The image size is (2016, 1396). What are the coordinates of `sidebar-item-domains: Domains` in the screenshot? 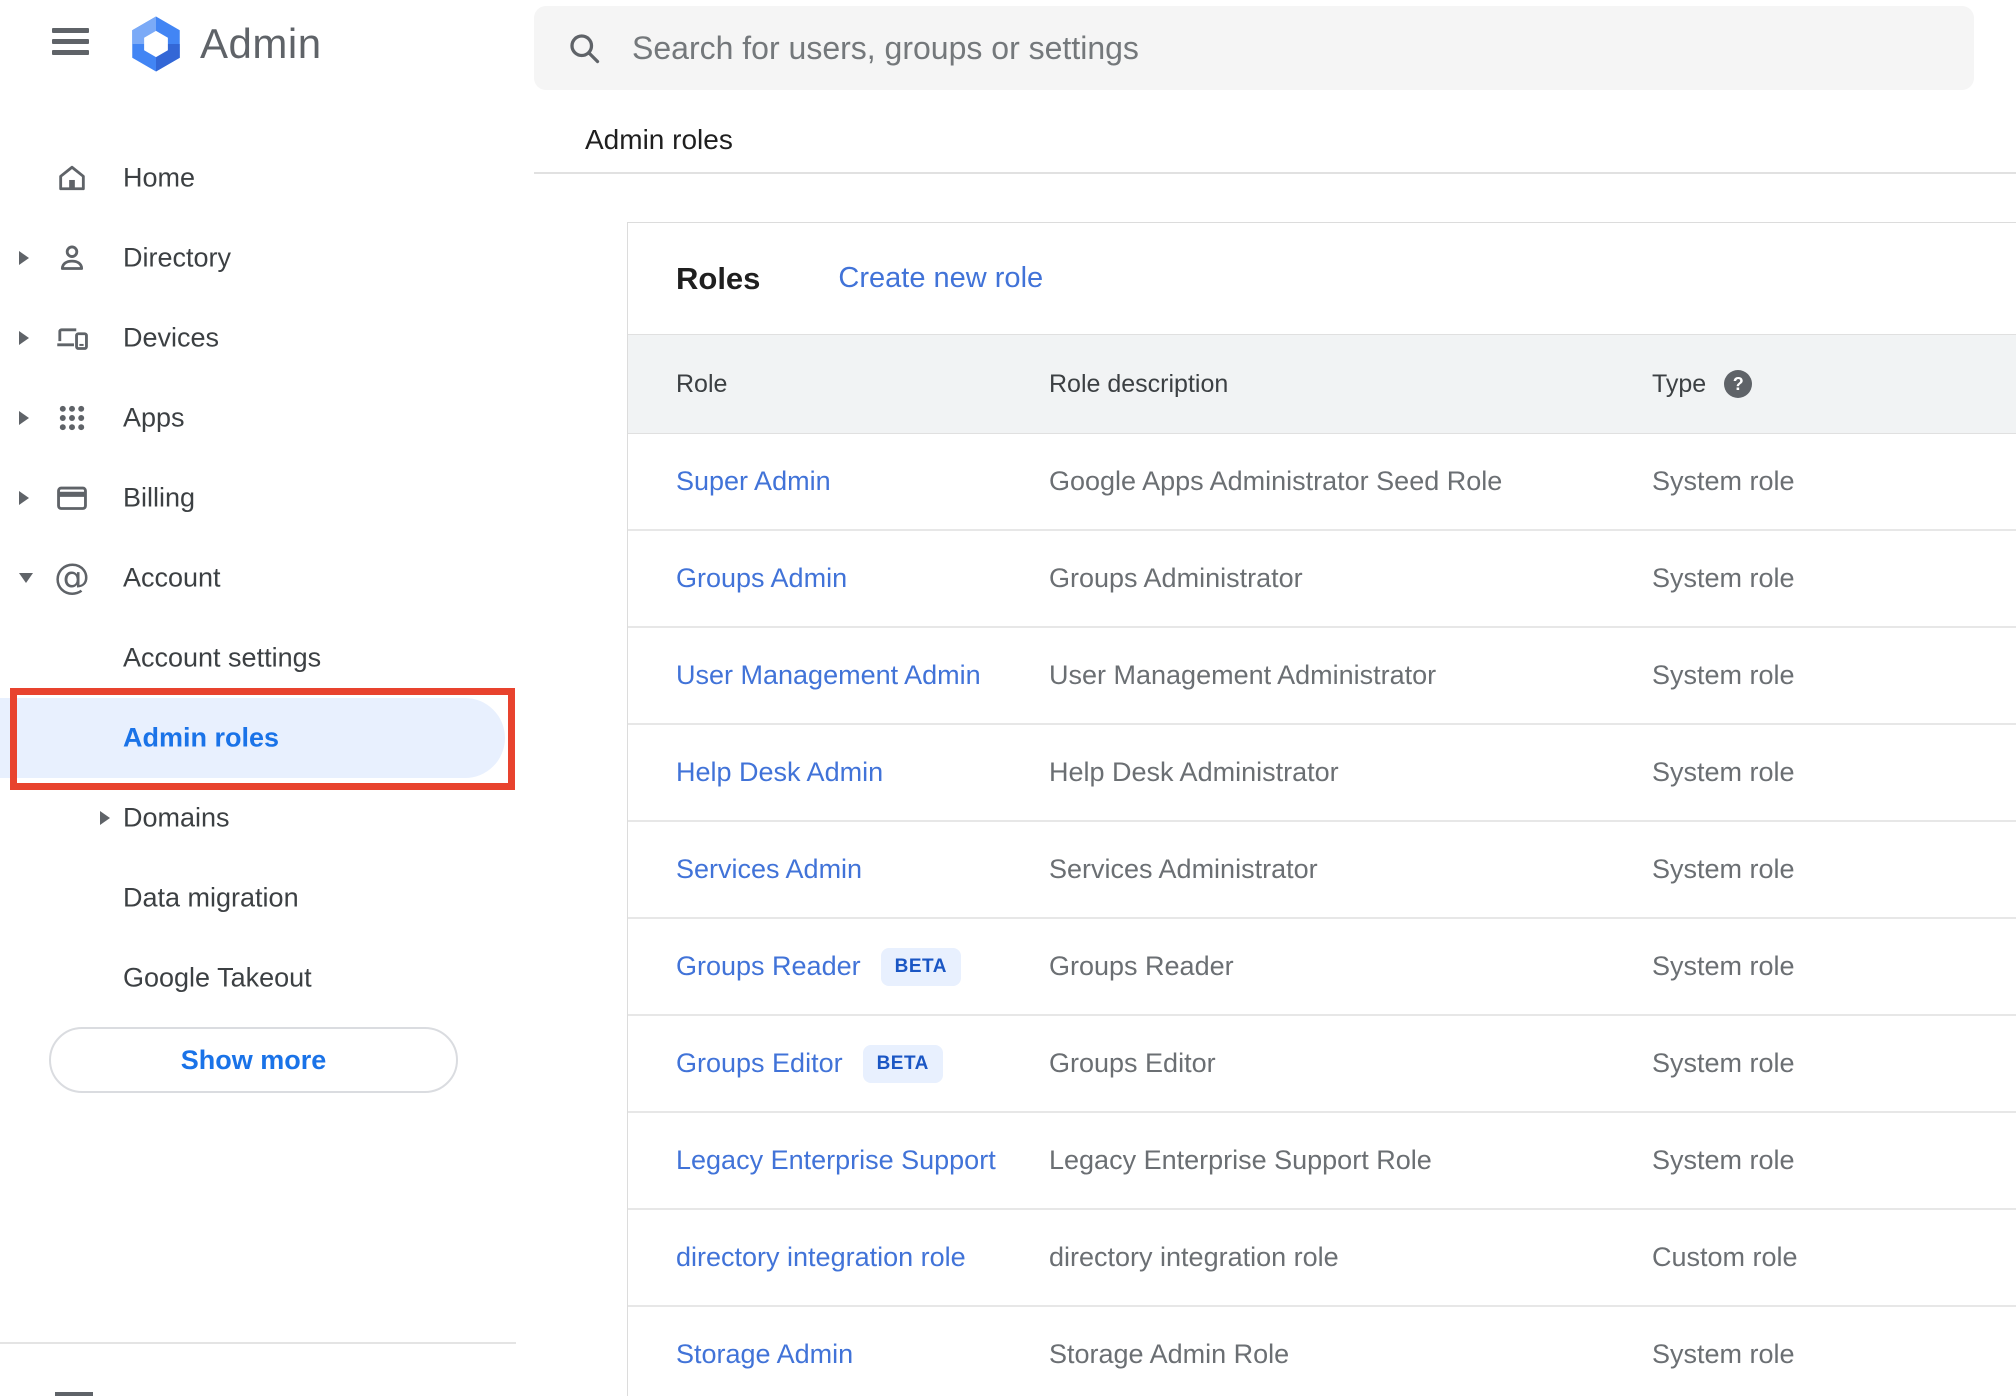 It's located at (258, 818).